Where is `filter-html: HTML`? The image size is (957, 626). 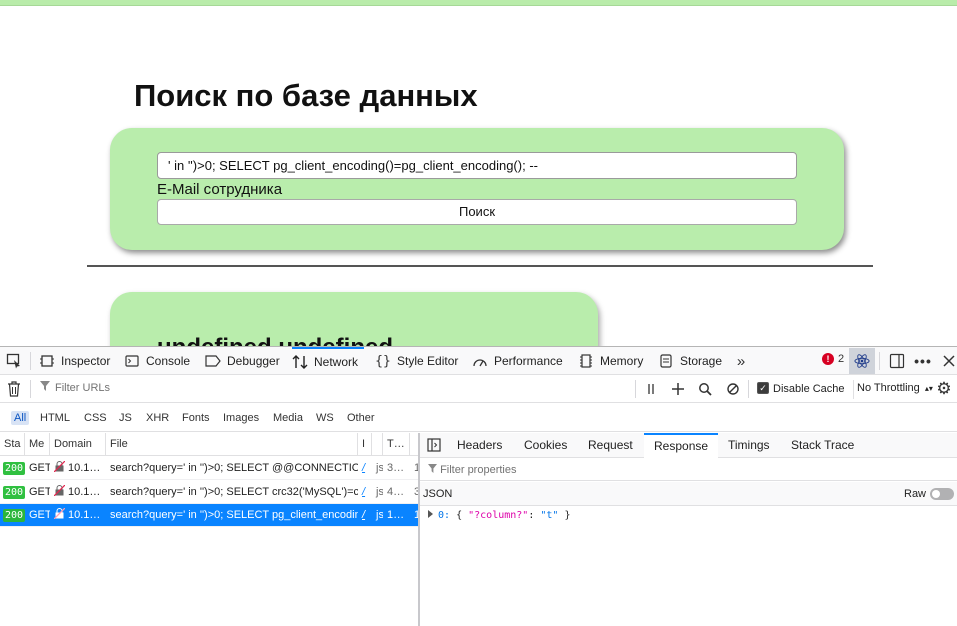
filter-html: HTML is located at coordinates (55, 418).